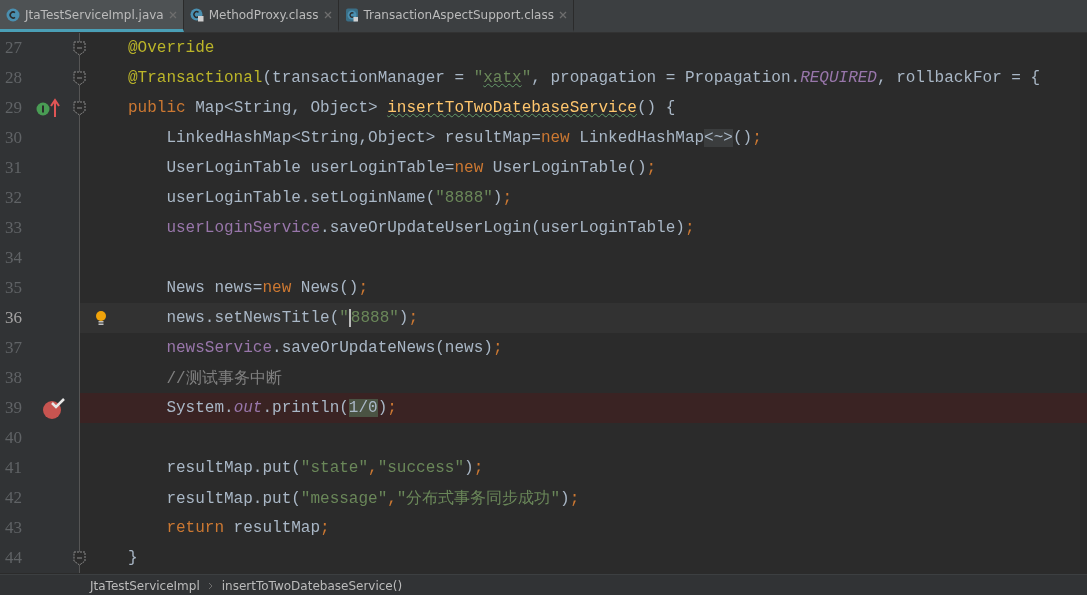 The image size is (1087, 595). What do you see at coordinates (430, 228) in the screenshot?
I see `code-line: userLoginService.saveOrUpdateUserLogin(userLoginTable);` at bounding box center [430, 228].